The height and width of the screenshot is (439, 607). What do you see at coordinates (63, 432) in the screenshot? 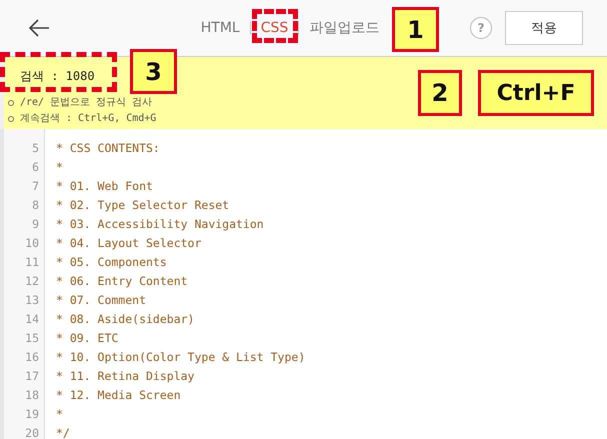
I see `code-line: */` at bounding box center [63, 432].